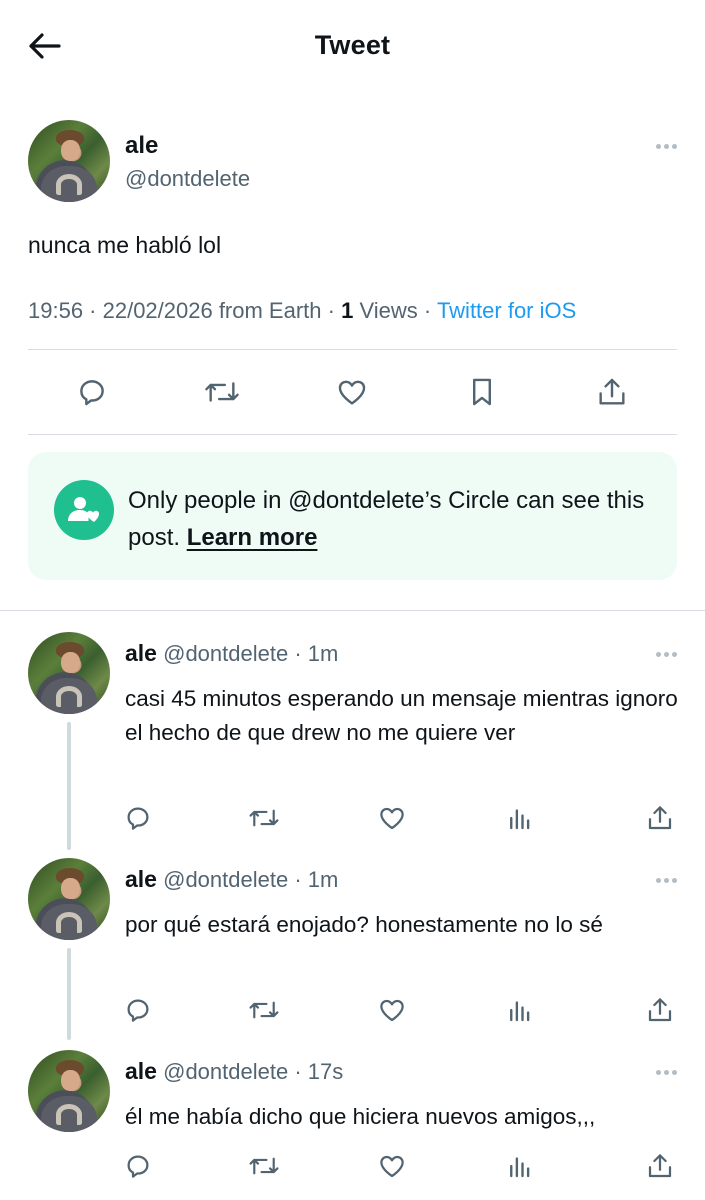 Image resolution: width=705 pixels, height=1200 pixels. What do you see at coordinates (84, 510) in the screenshot?
I see `circle-people-icon` at bounding box center [84, 510].